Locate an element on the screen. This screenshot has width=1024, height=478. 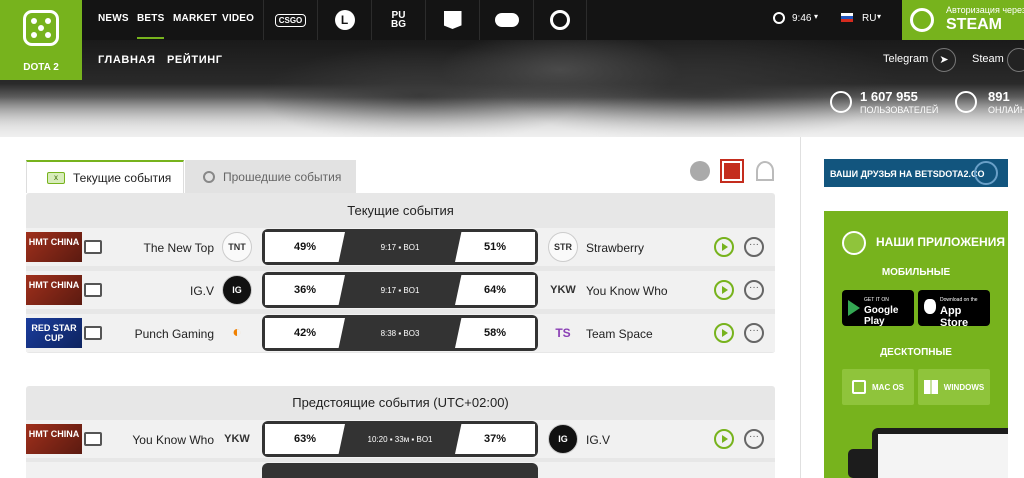
app-preview-image is located at coordinates (940, 453).